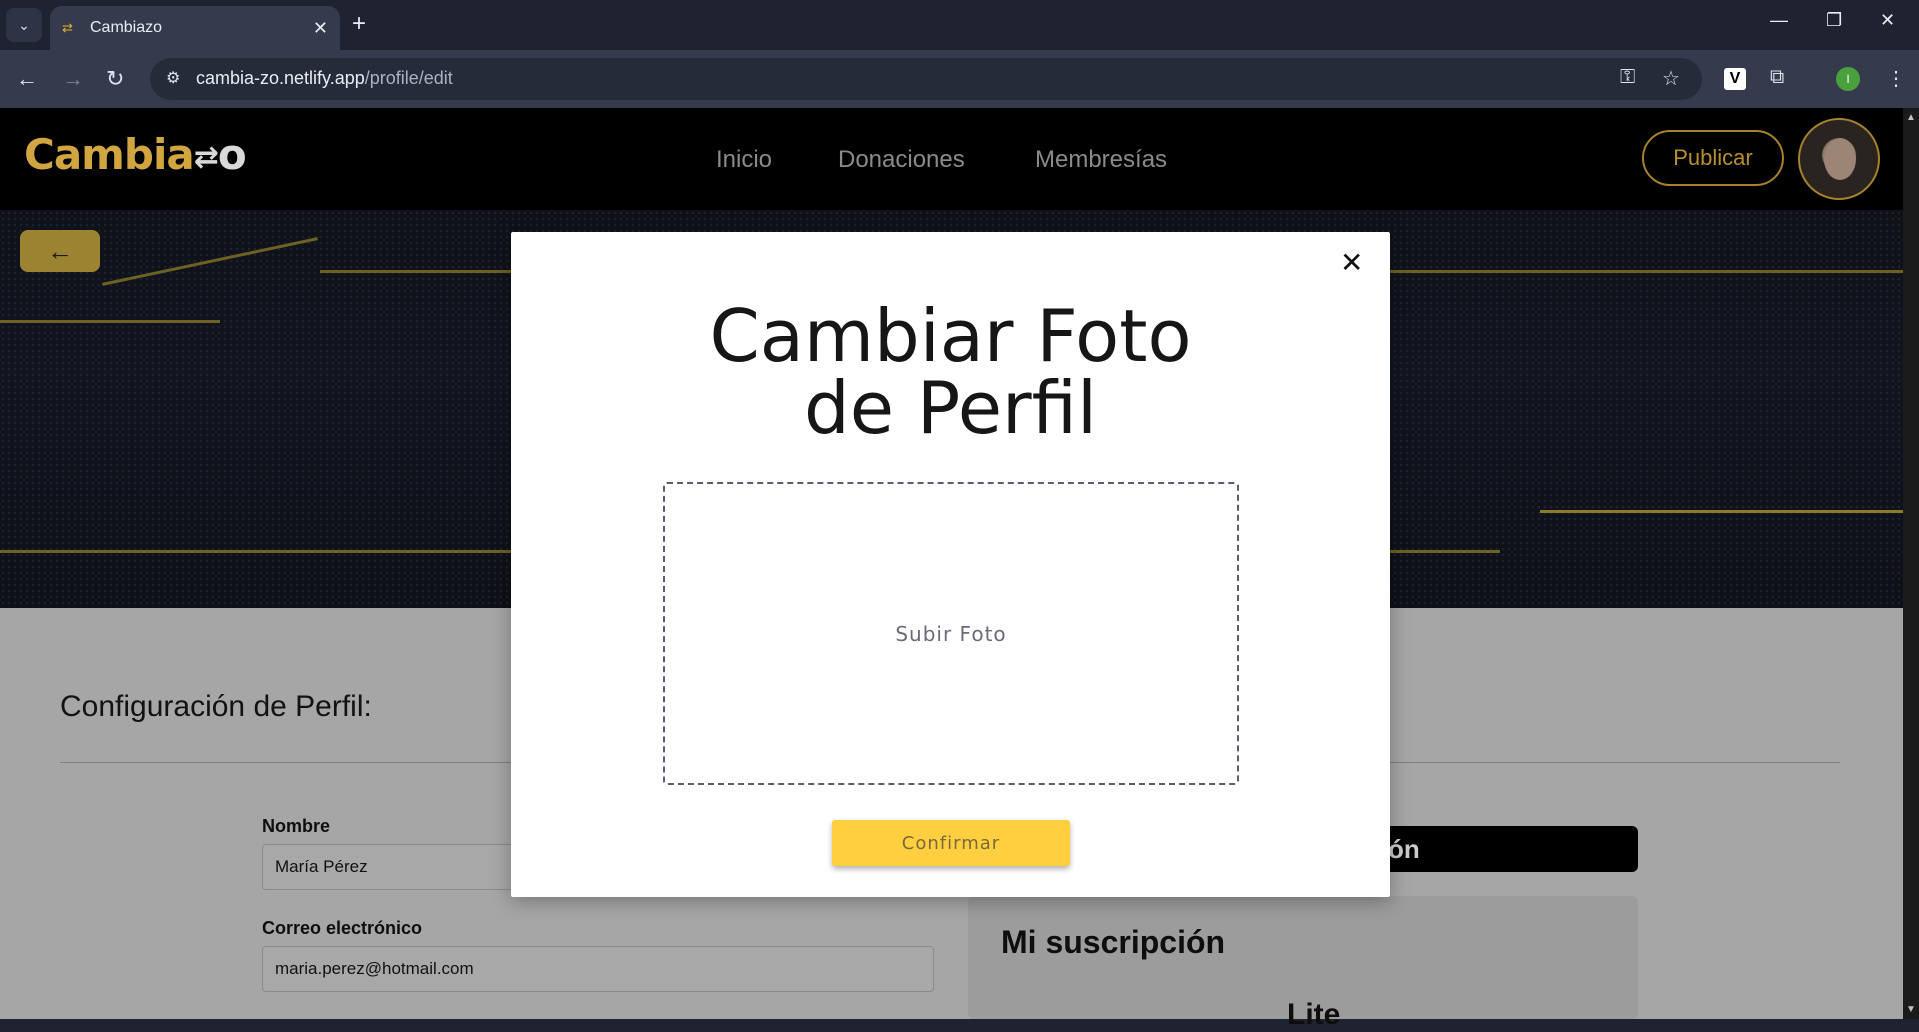 Image resolution: width=1919 pixels, height=1032 pixels. What do you see at coordinates (320, 28) in the screenshot?
I see `close-tab-icon: ✕` at bounding box center [320, 28].